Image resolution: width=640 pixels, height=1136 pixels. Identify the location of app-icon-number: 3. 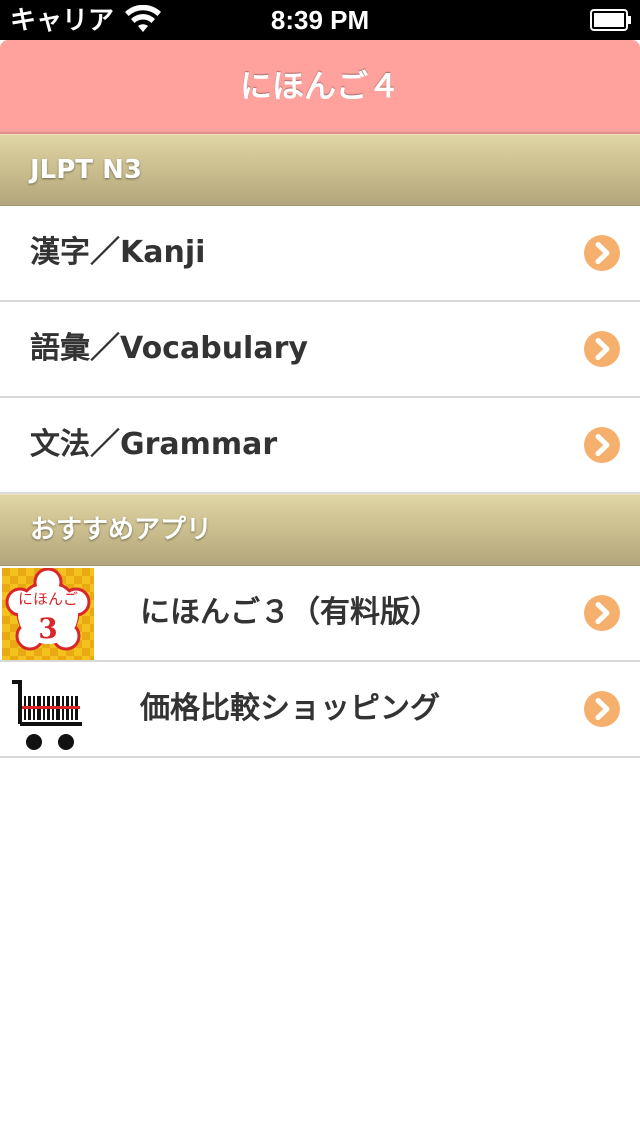
(47, 628).